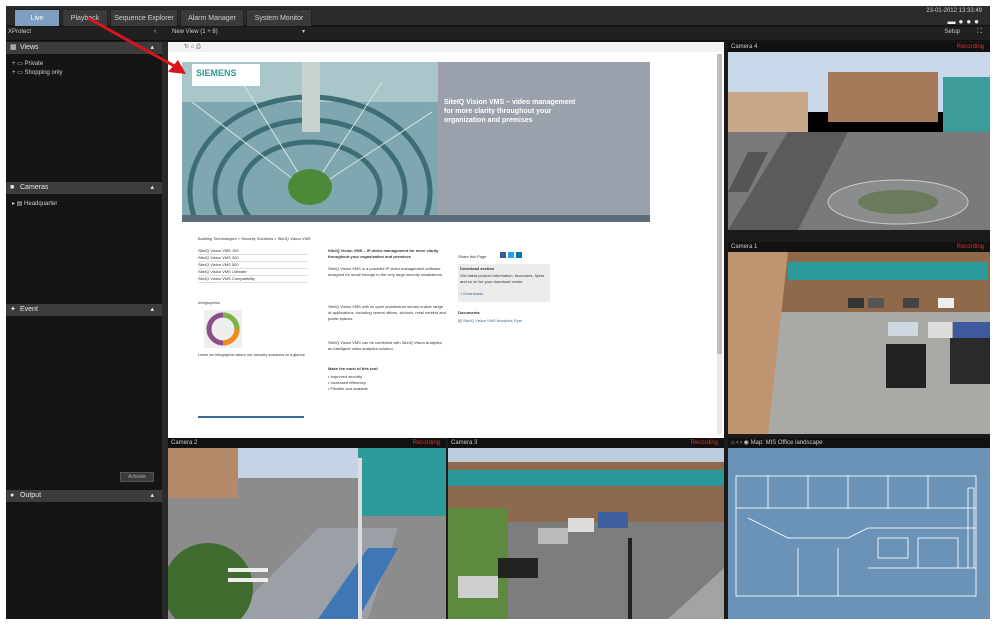 The image size is (996, 625). I want to click on collapse-arrow-icon: ‹, so click(155, 31).